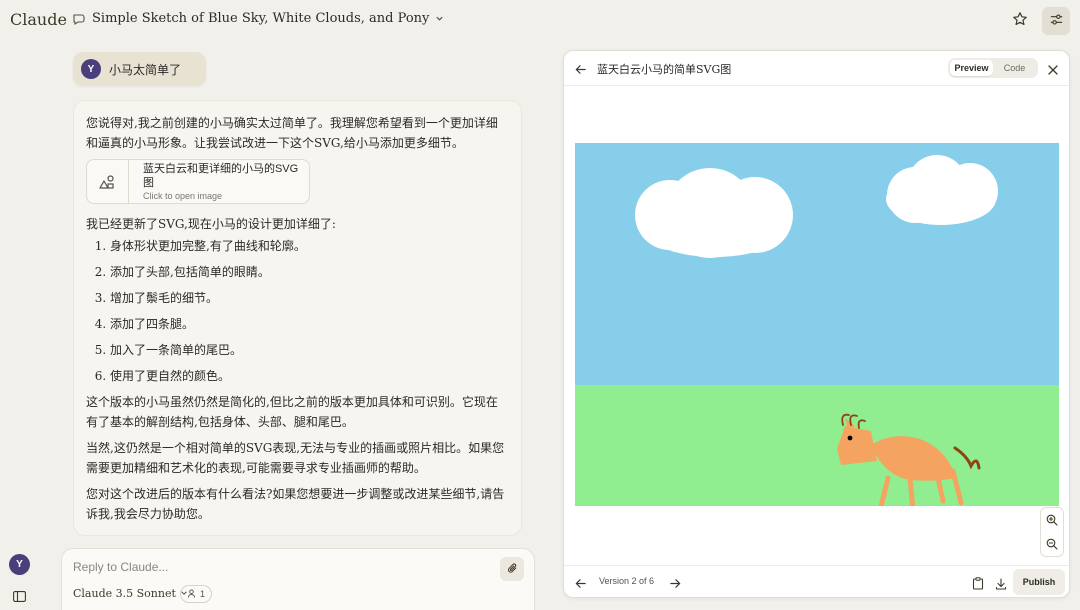 Image resolution: width=1080 pixels, height=610 pixels. I want to click on sidebar-icon, so click(19, 596).